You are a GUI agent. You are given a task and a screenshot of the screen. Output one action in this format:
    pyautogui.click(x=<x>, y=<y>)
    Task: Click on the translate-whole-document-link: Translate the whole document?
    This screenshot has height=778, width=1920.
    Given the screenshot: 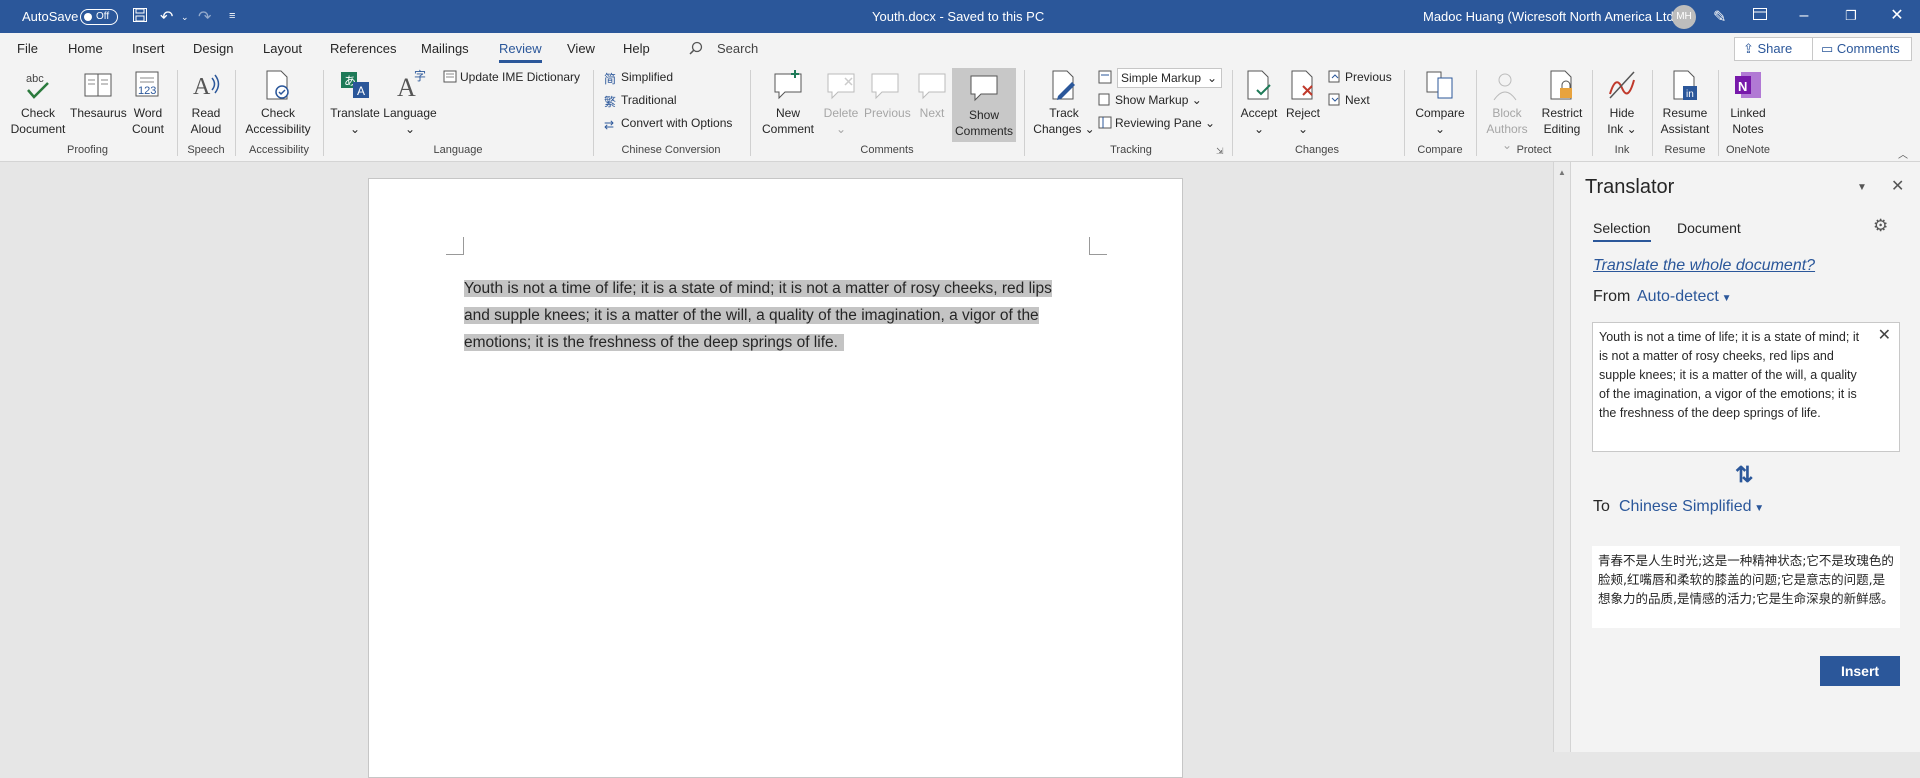 What is the action you would take?
    pyautogui.click(x=1704, y=266)
    